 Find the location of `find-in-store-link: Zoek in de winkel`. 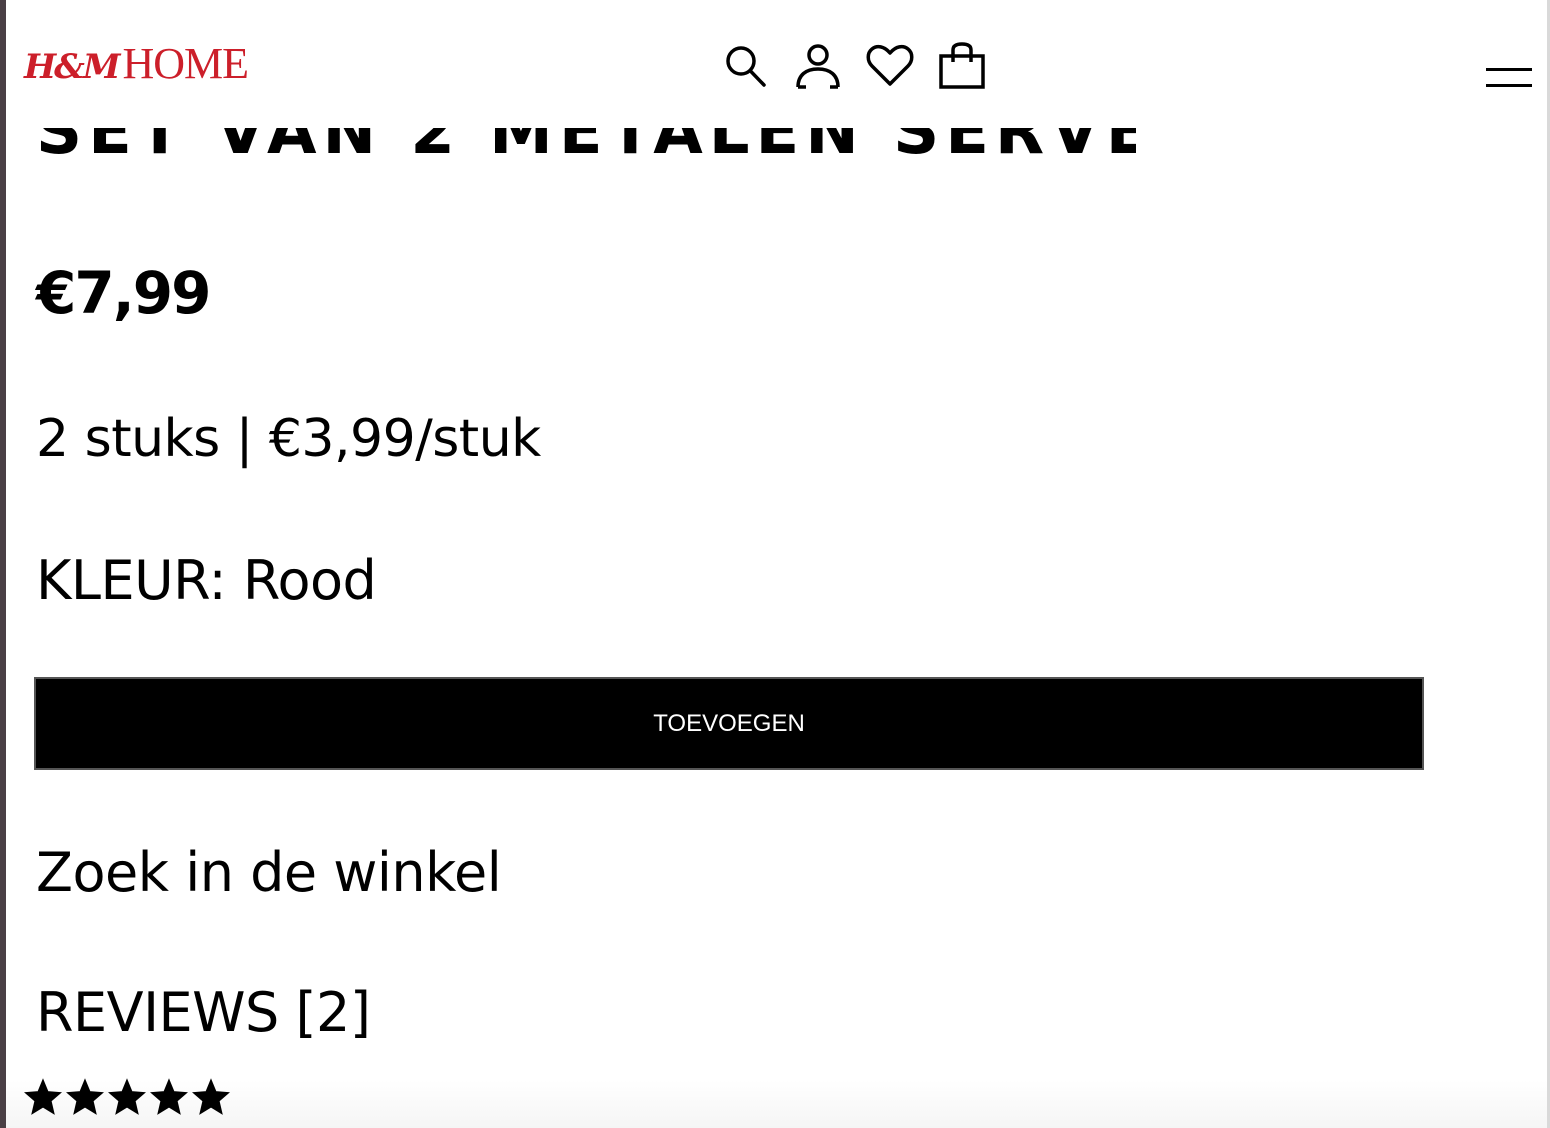

find-in-store-link: Zoek in de winkel is located at coordinates (269, 873).